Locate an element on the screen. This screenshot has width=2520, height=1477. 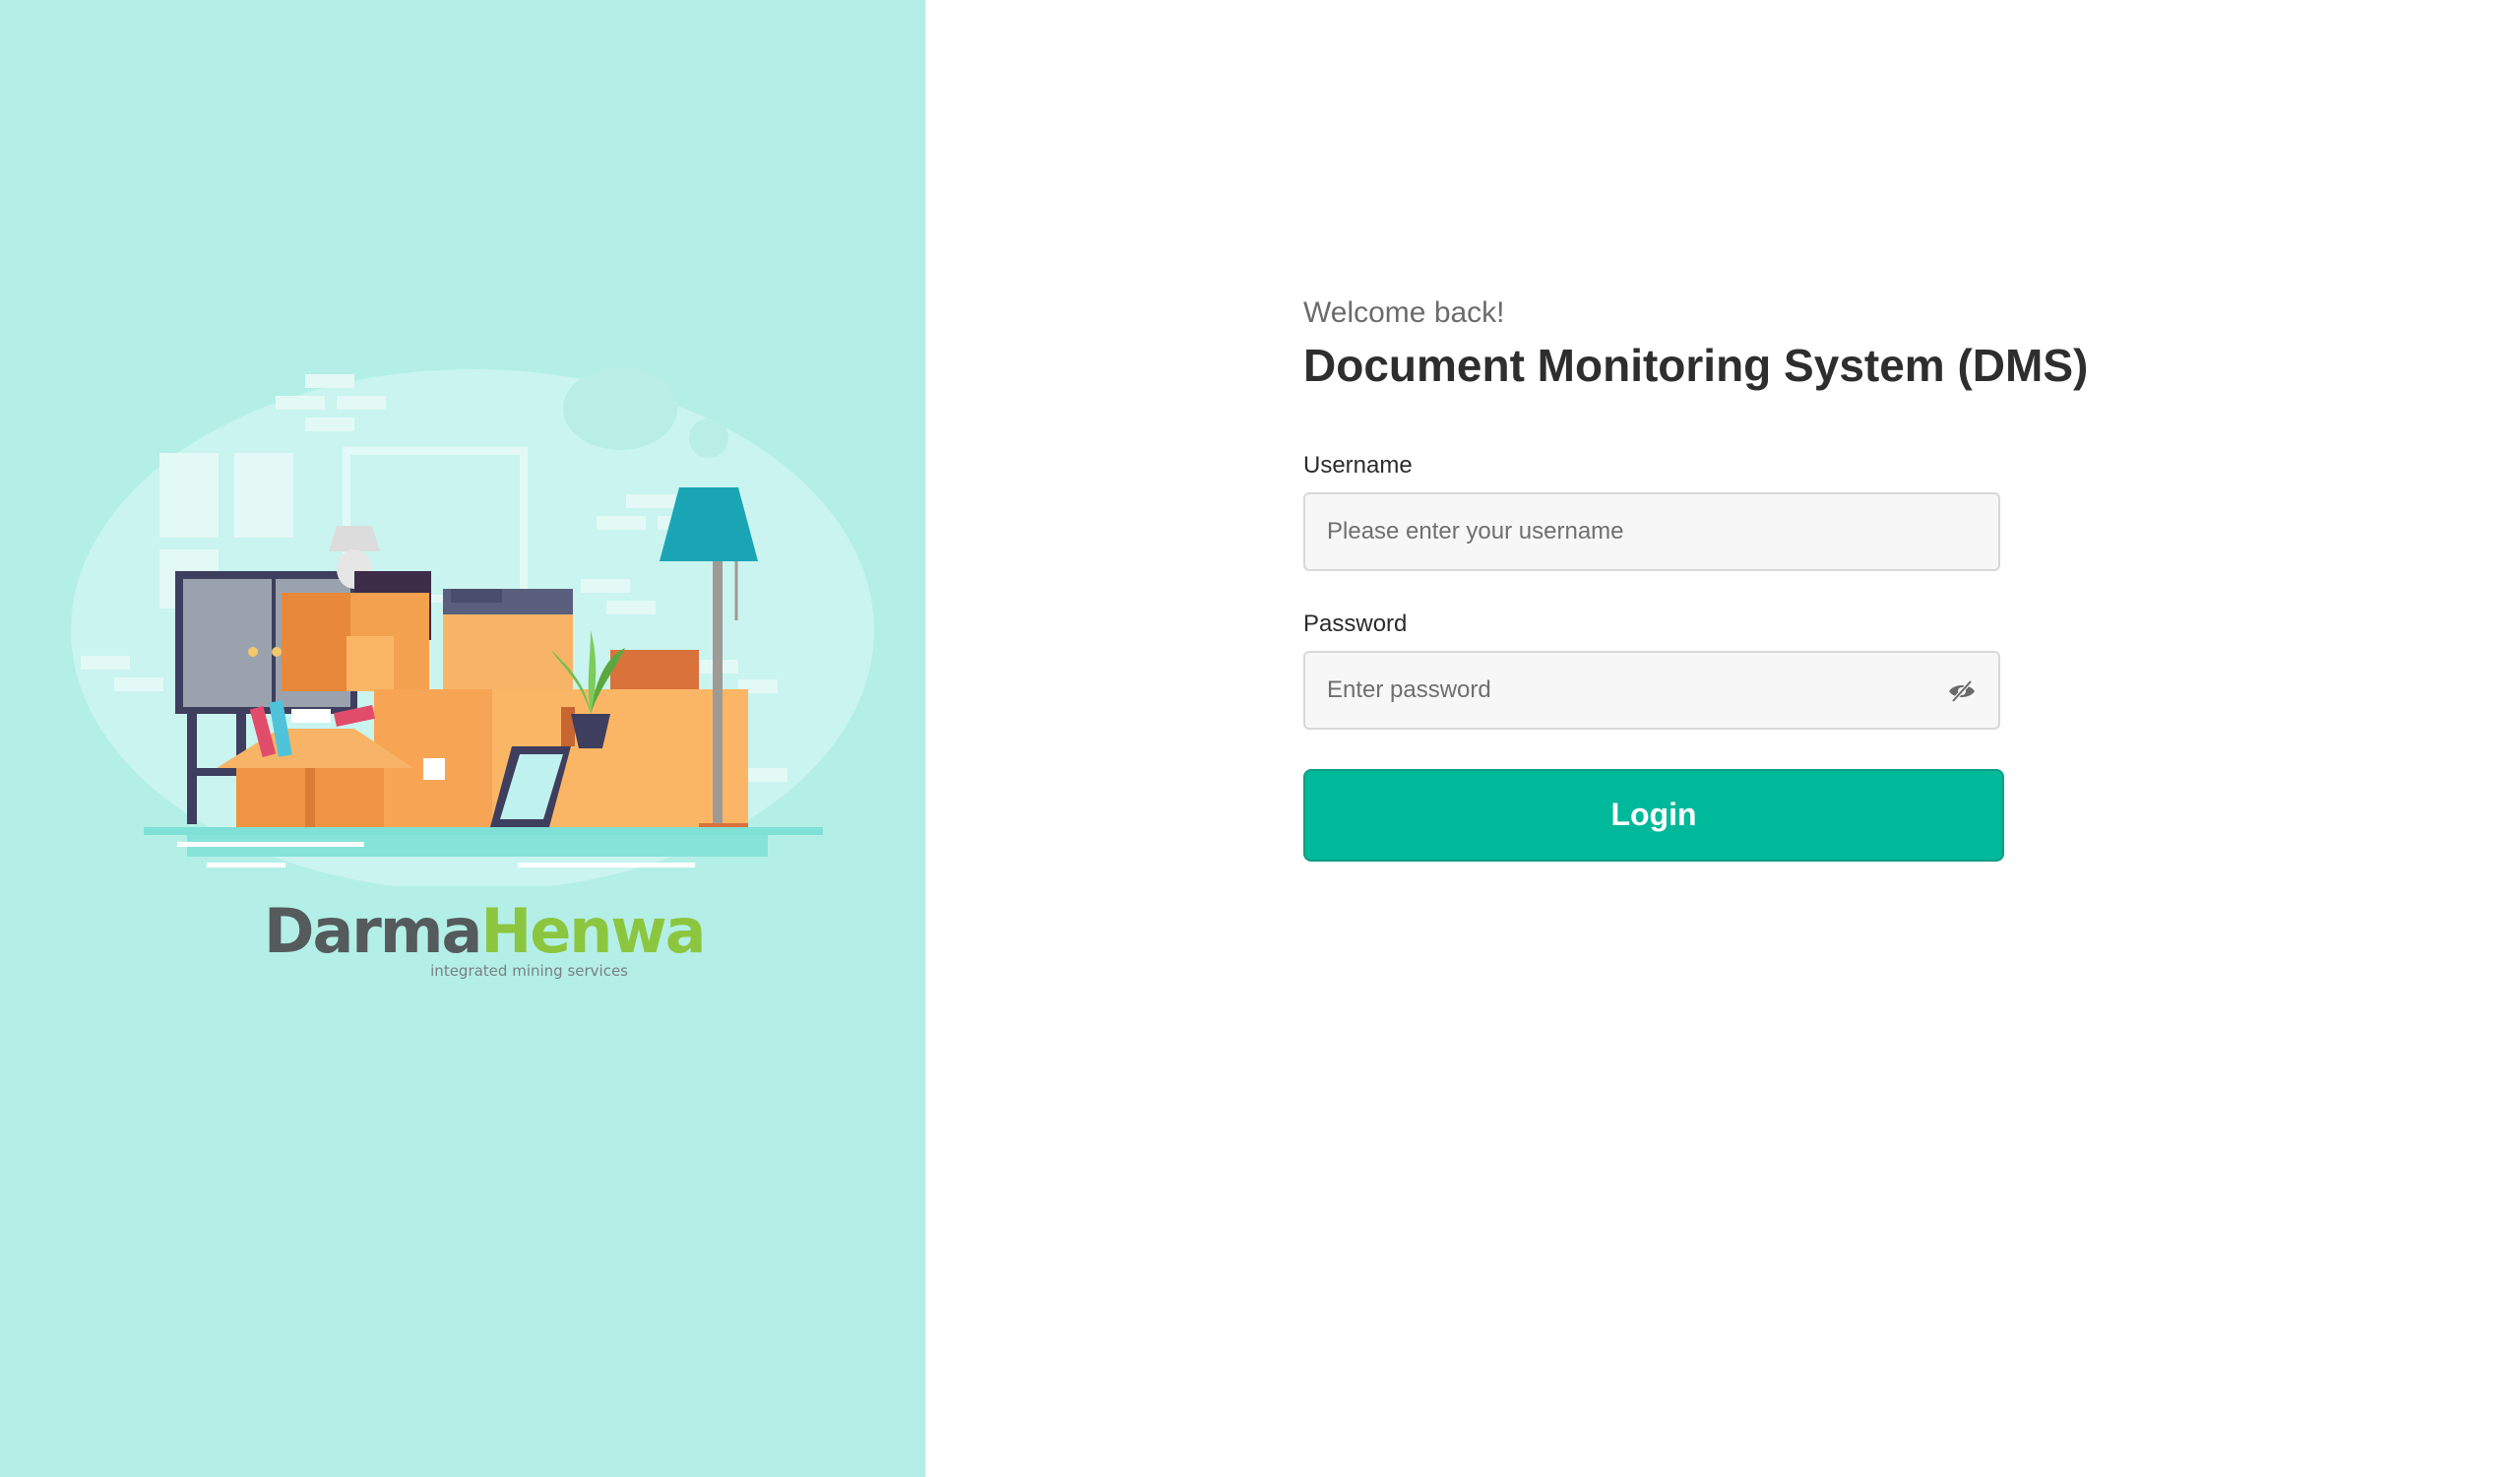
username-input is located at coordinates (1651, 531).